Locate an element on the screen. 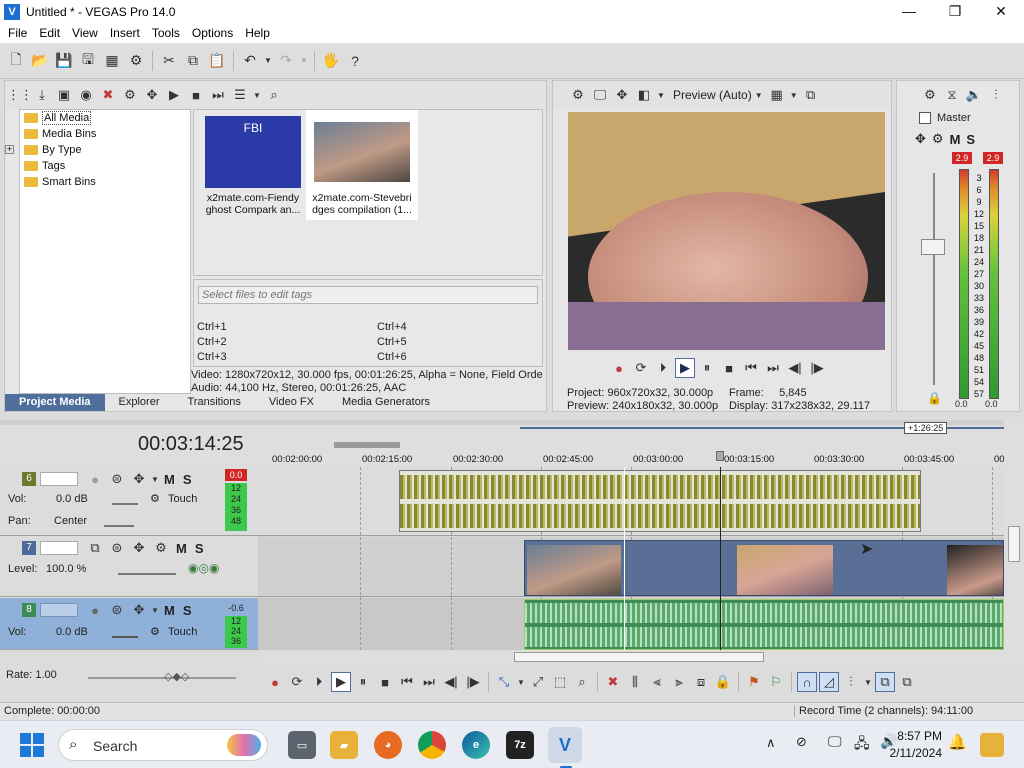 This screenshot has height=768, width=1024. pause-icon: ⏸ is located at coordinates (363, 682).